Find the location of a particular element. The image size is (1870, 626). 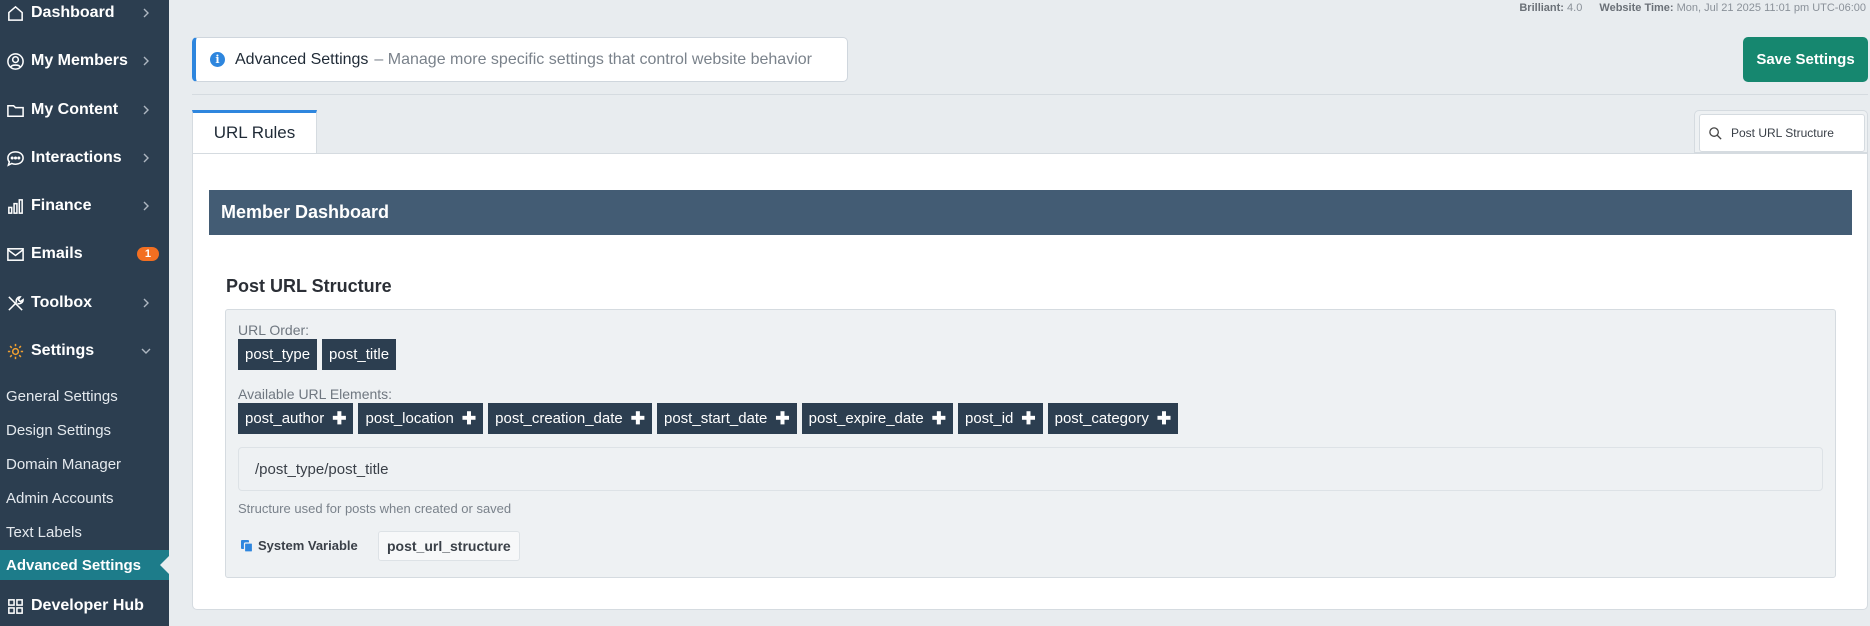

section-header: Member Dashboard is located at coordinates (1030, 212).